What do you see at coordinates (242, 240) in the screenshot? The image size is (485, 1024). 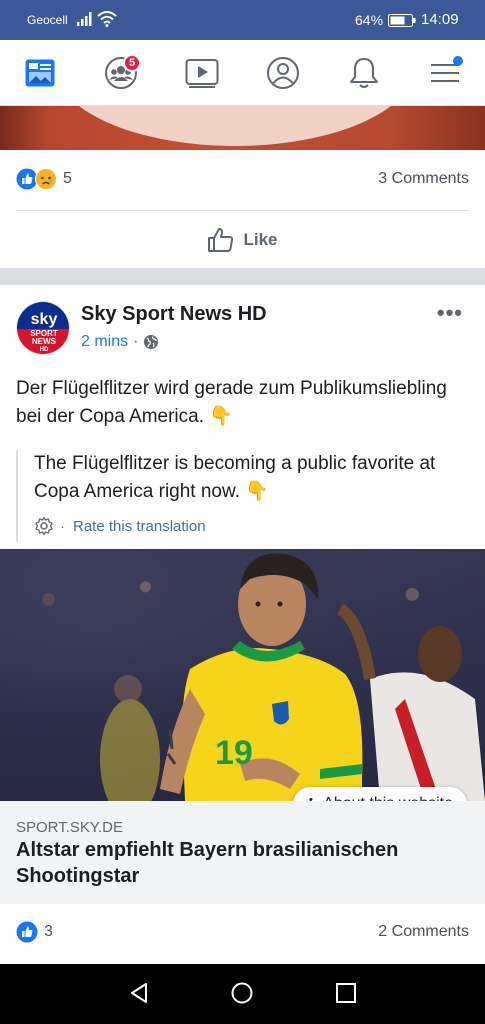 I see `like-button: Like` at bounding box center [242, 240].